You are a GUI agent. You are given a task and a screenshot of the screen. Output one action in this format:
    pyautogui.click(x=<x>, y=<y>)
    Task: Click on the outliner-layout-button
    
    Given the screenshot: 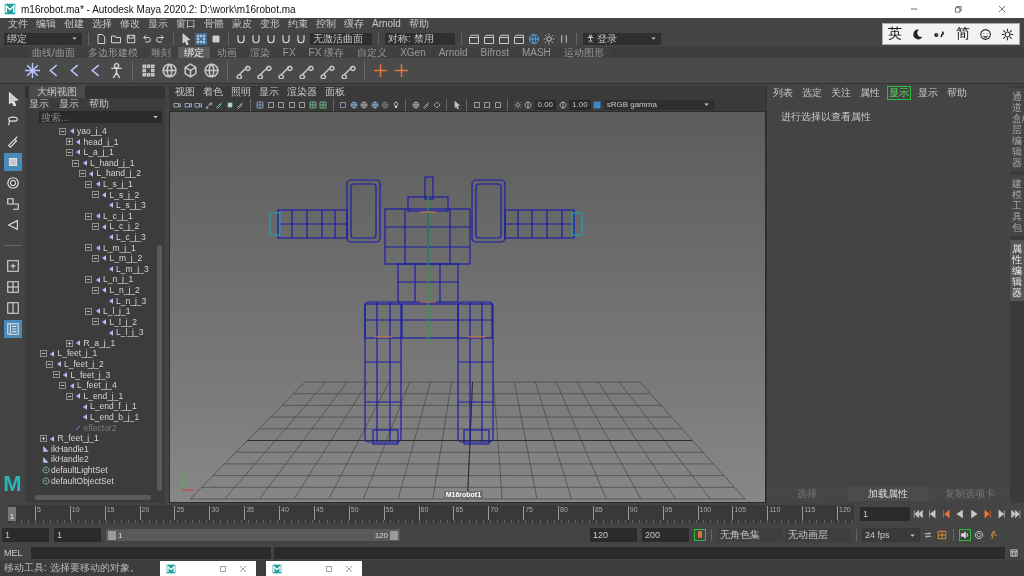 What is the action you would take?
    pyautogui.click(x=12, y=329)
    